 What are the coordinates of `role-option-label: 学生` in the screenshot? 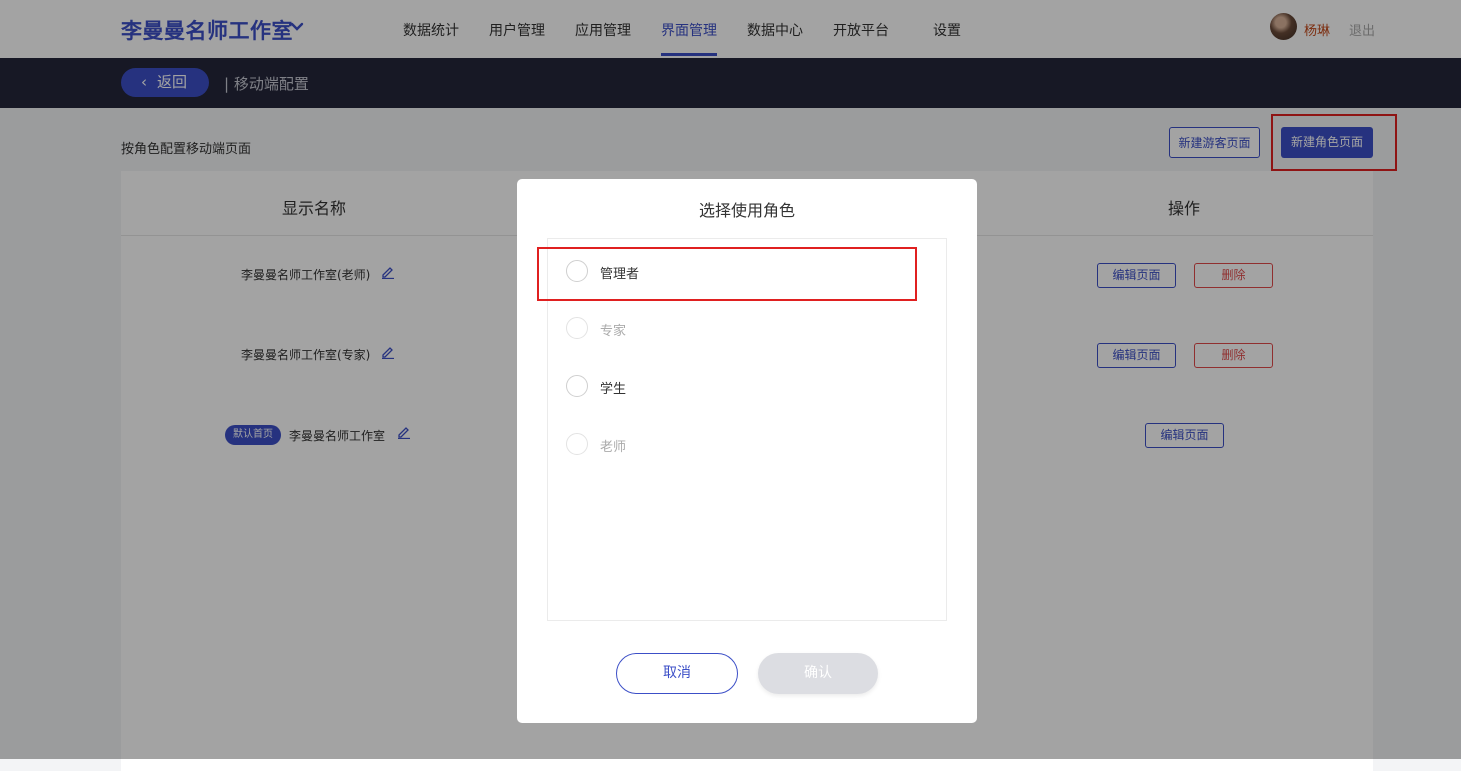 It's located at (613, 389).